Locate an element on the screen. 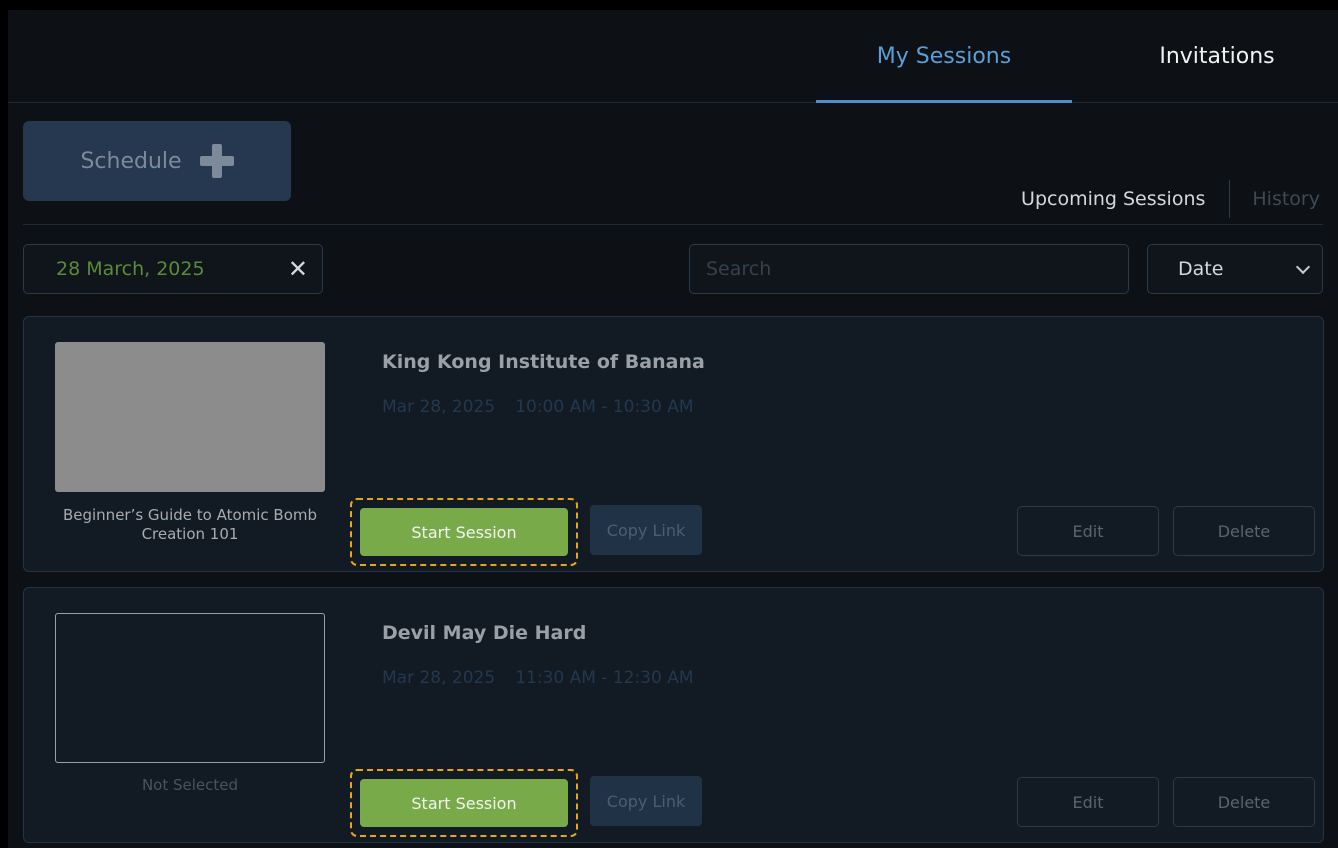  session-datetime: Mar 28, 2025 10:00 AM - 10:30 AM is located at coordinates (538, 407).